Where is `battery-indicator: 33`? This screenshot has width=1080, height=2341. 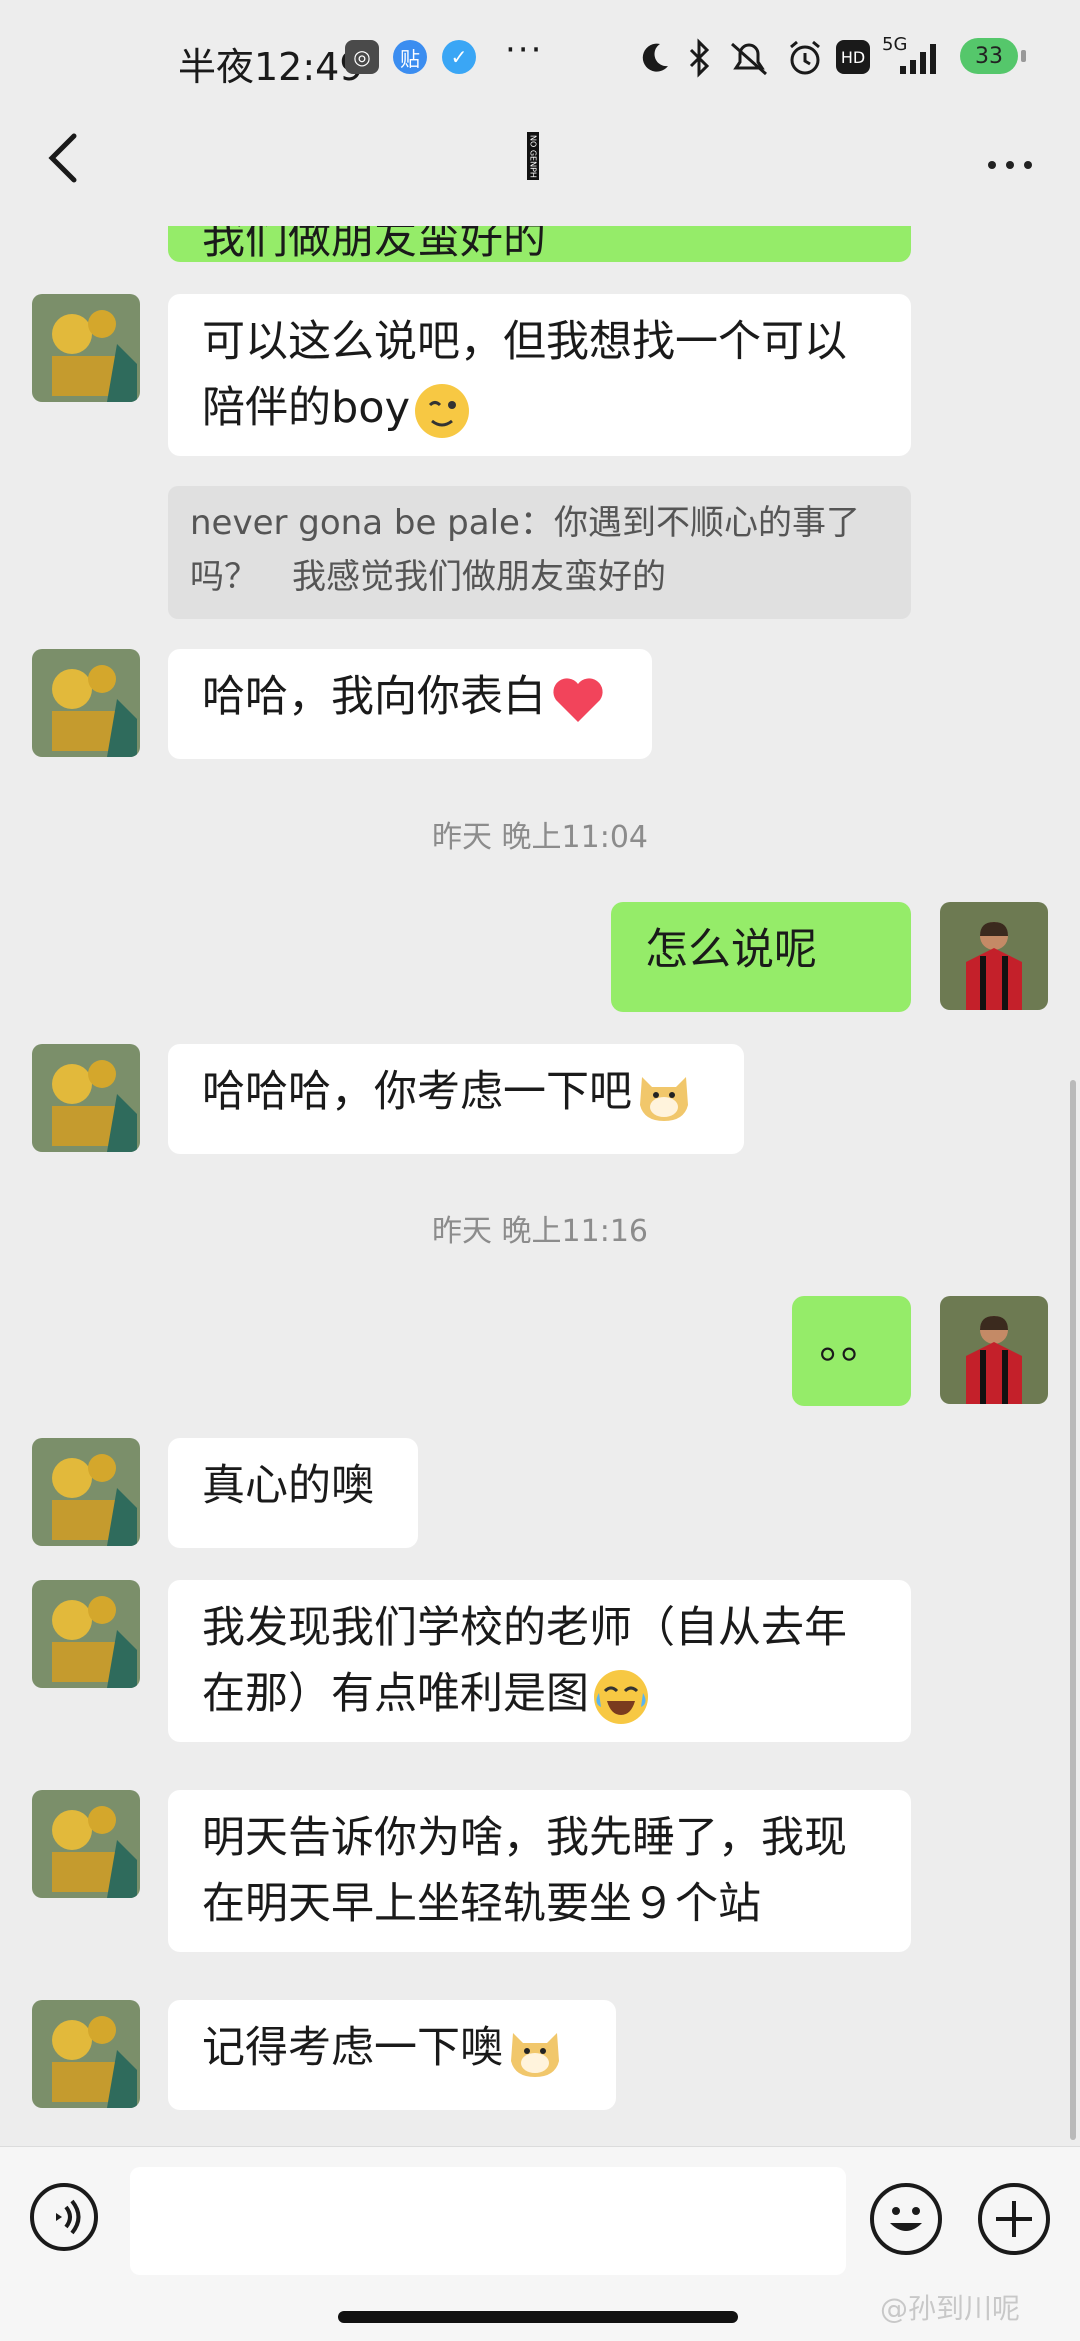 battery-indicator: 33 is located at coordinates (993, 56).